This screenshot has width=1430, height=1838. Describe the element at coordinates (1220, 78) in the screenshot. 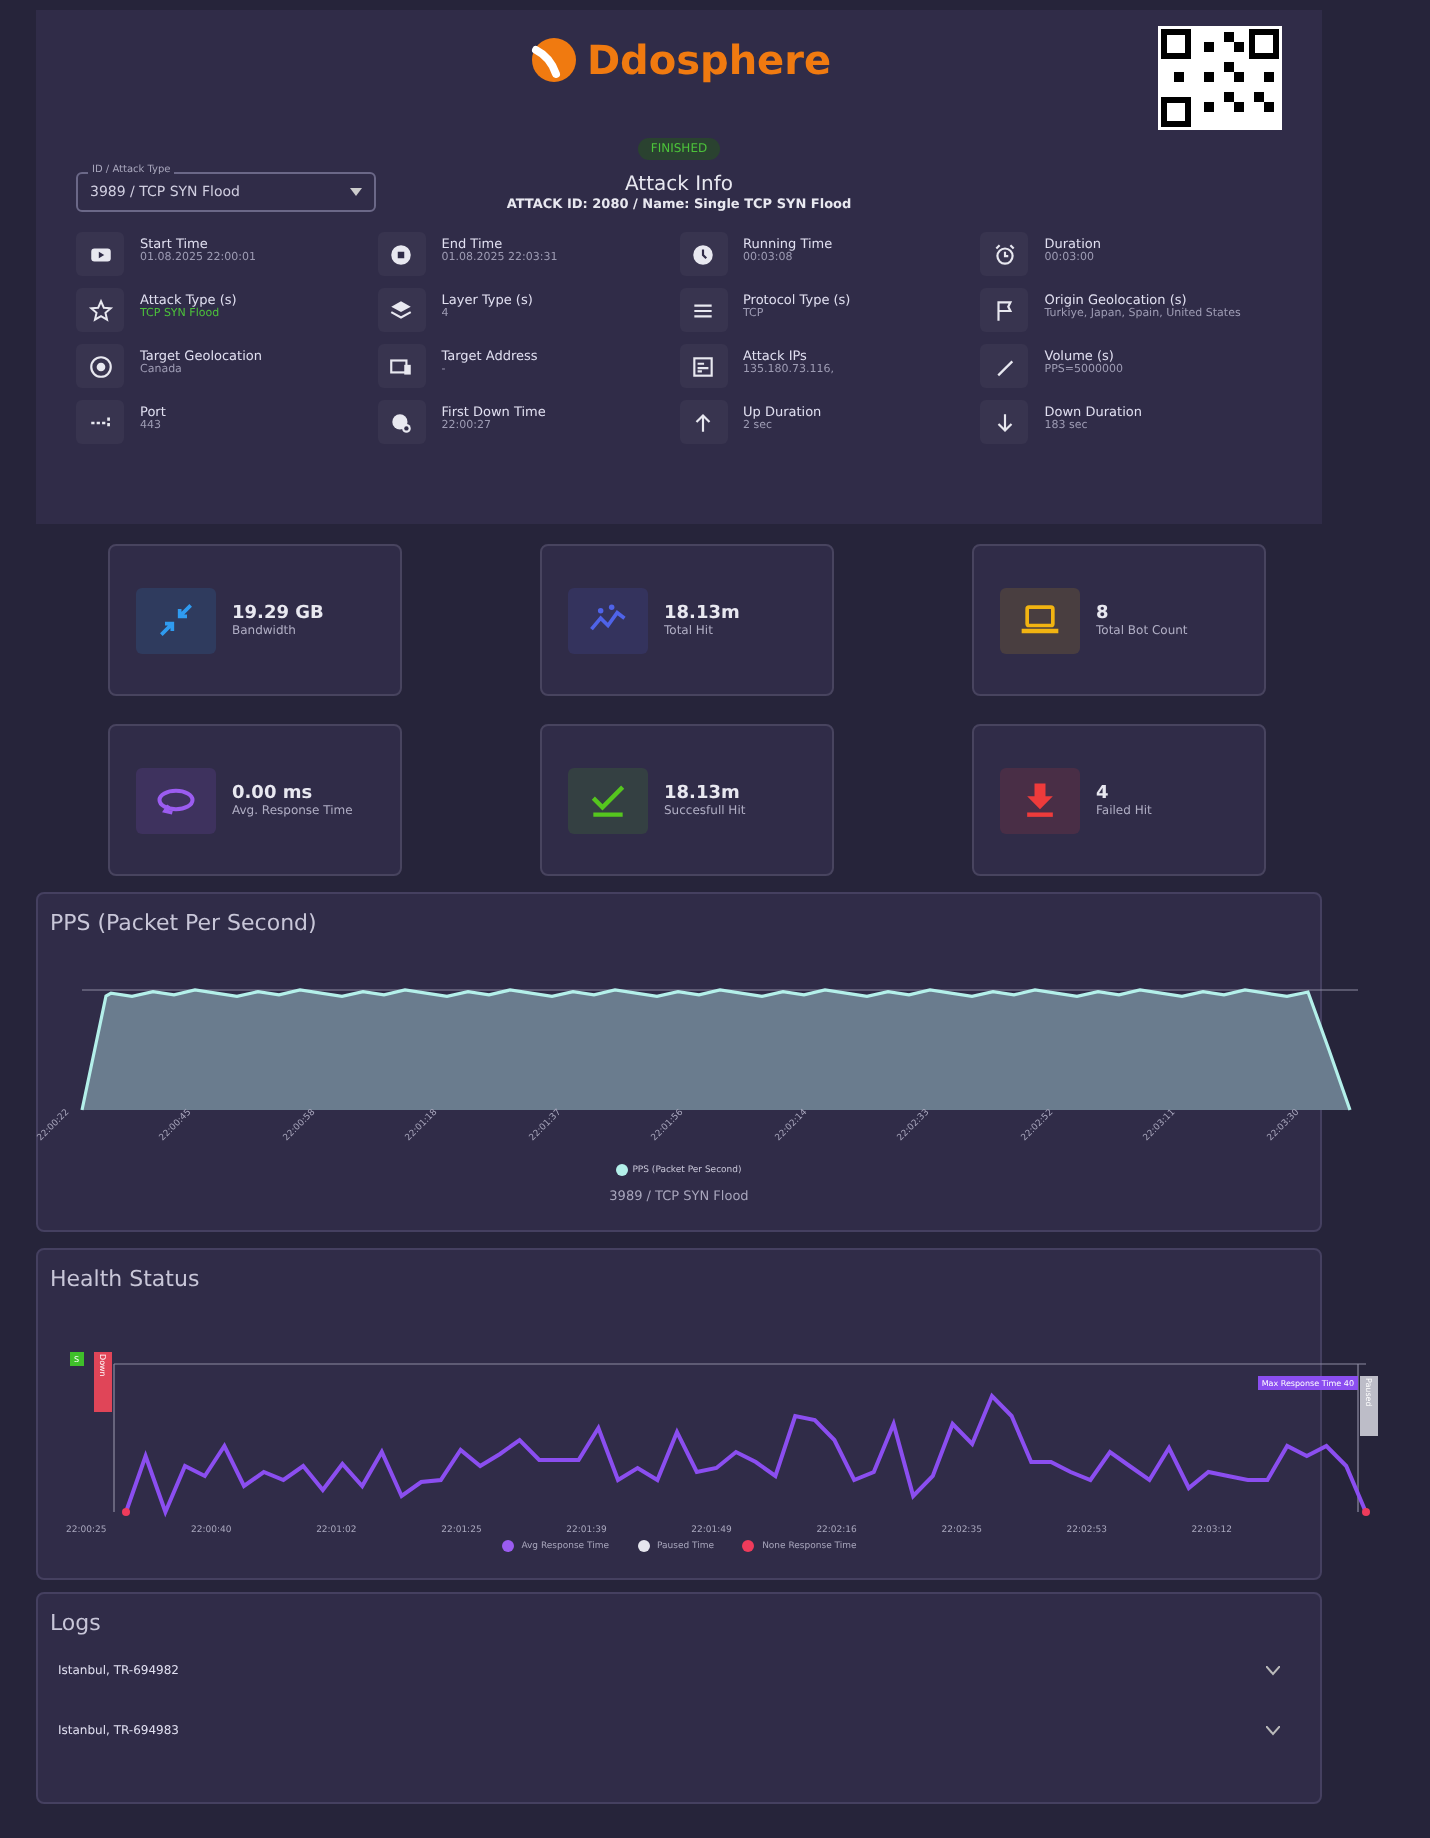

I see `qr-code-icon` at that location.